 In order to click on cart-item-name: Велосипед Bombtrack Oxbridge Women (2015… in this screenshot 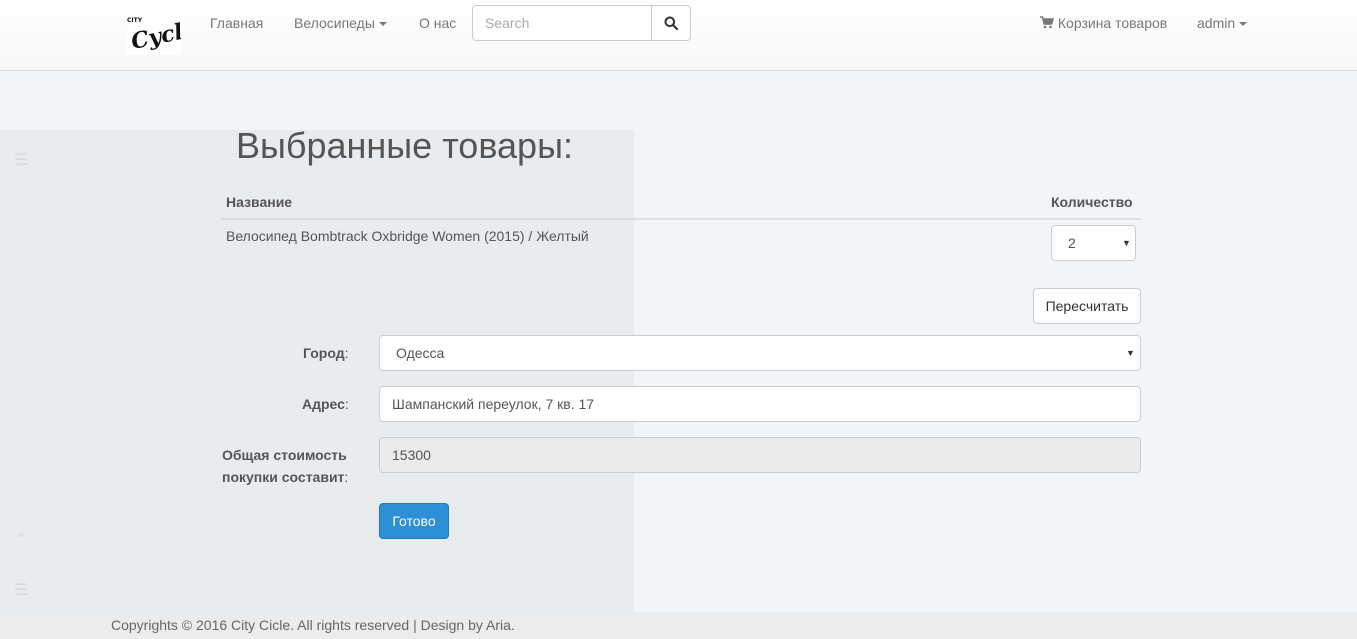, I will do `click(407, 237)`.